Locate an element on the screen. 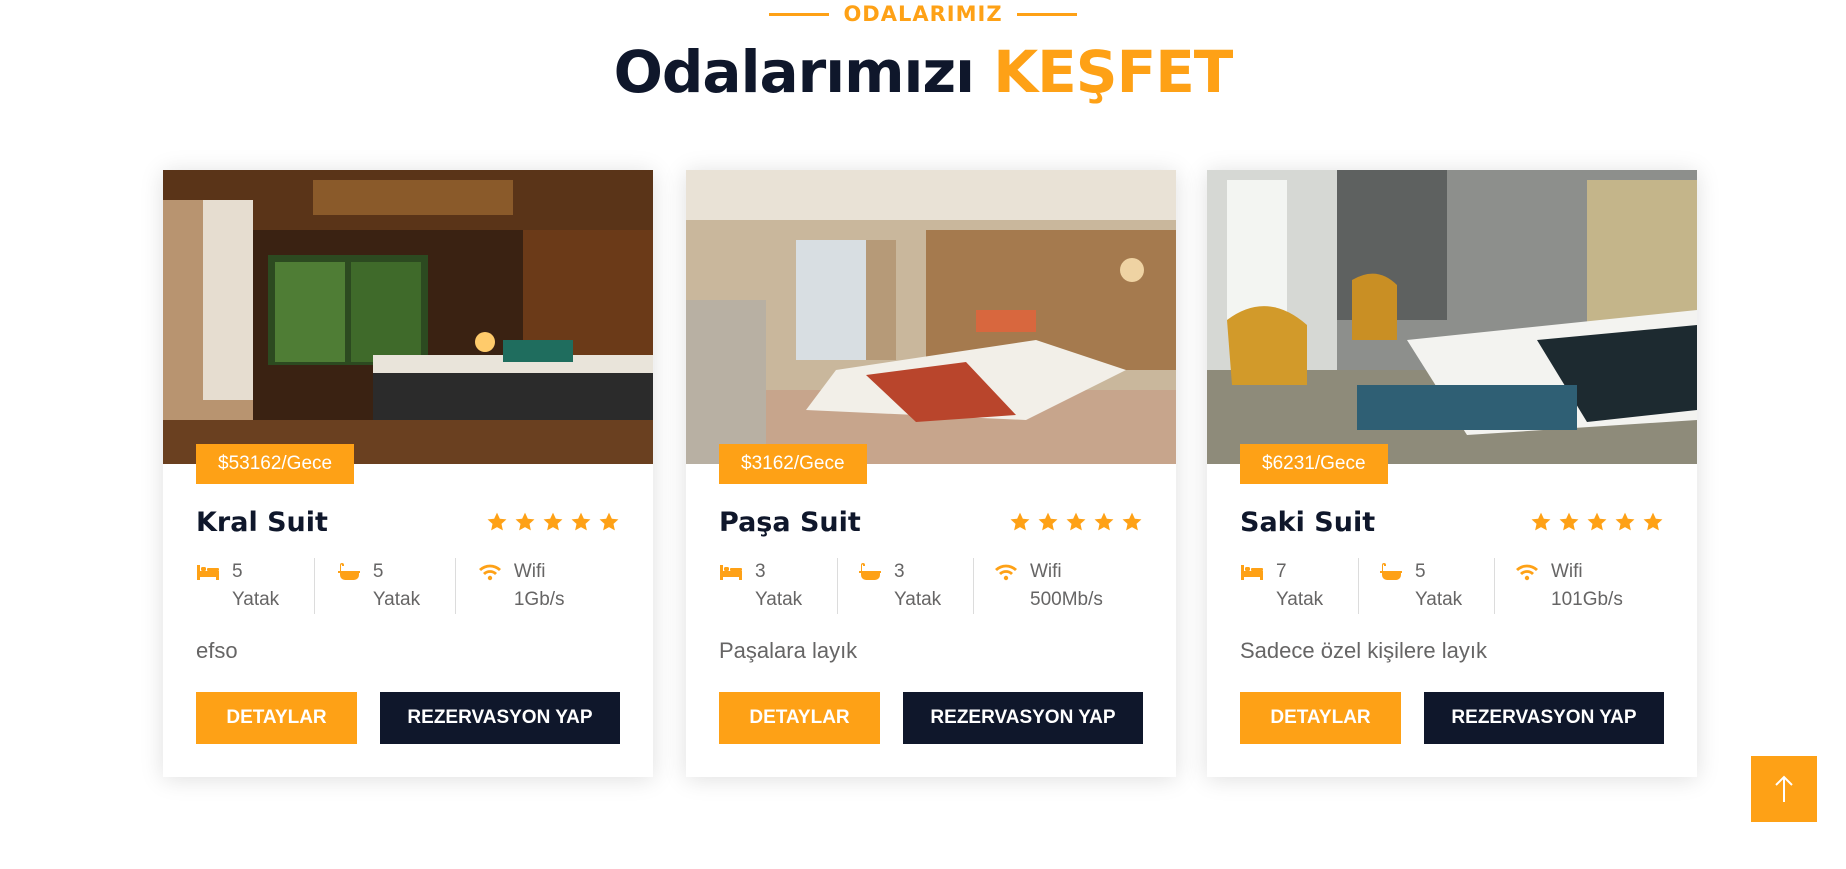  feature-wifi: Wifi 1Gb/s is located at coordinates (537, 586).